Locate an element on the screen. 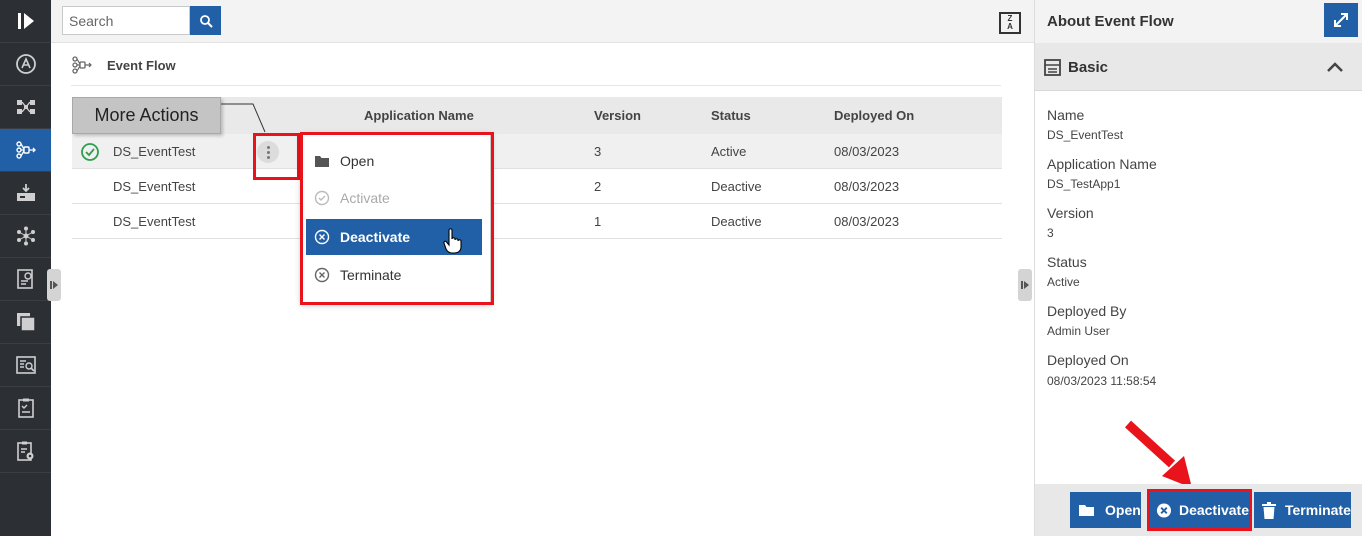 The image size is (1362, 536). more-actions-tooltip: More Actions is located at coordinates (146, 115).